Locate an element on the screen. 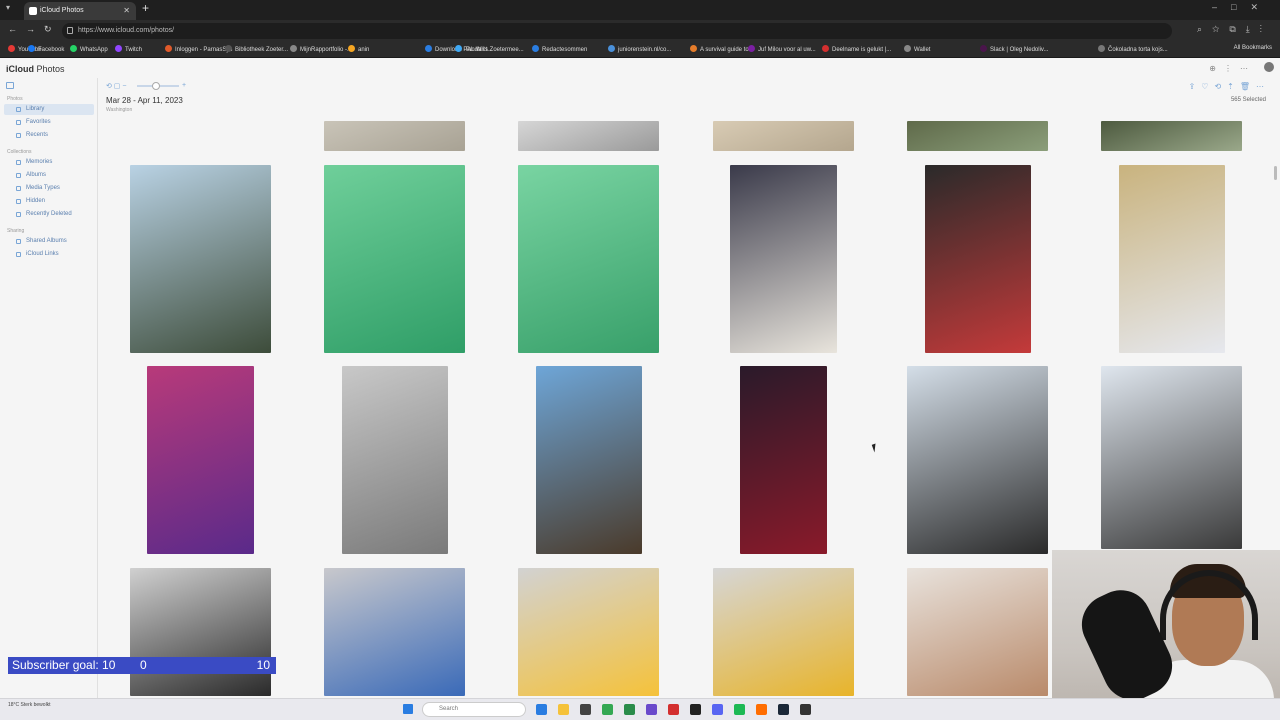 This screenshot has width=1280, height=720. windows-taskbar: 18°C Sterk bewolkt Search is located at coordinates (640, 709).